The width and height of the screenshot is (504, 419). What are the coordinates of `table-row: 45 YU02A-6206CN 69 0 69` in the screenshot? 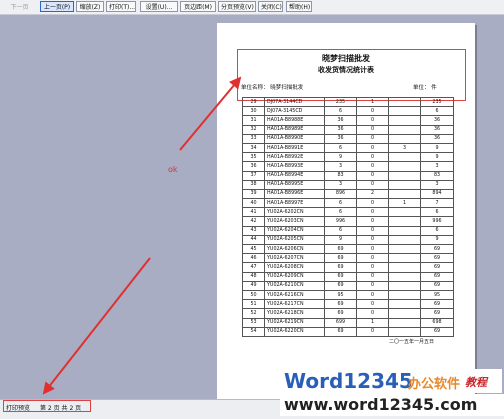 It's located at (348, 249).